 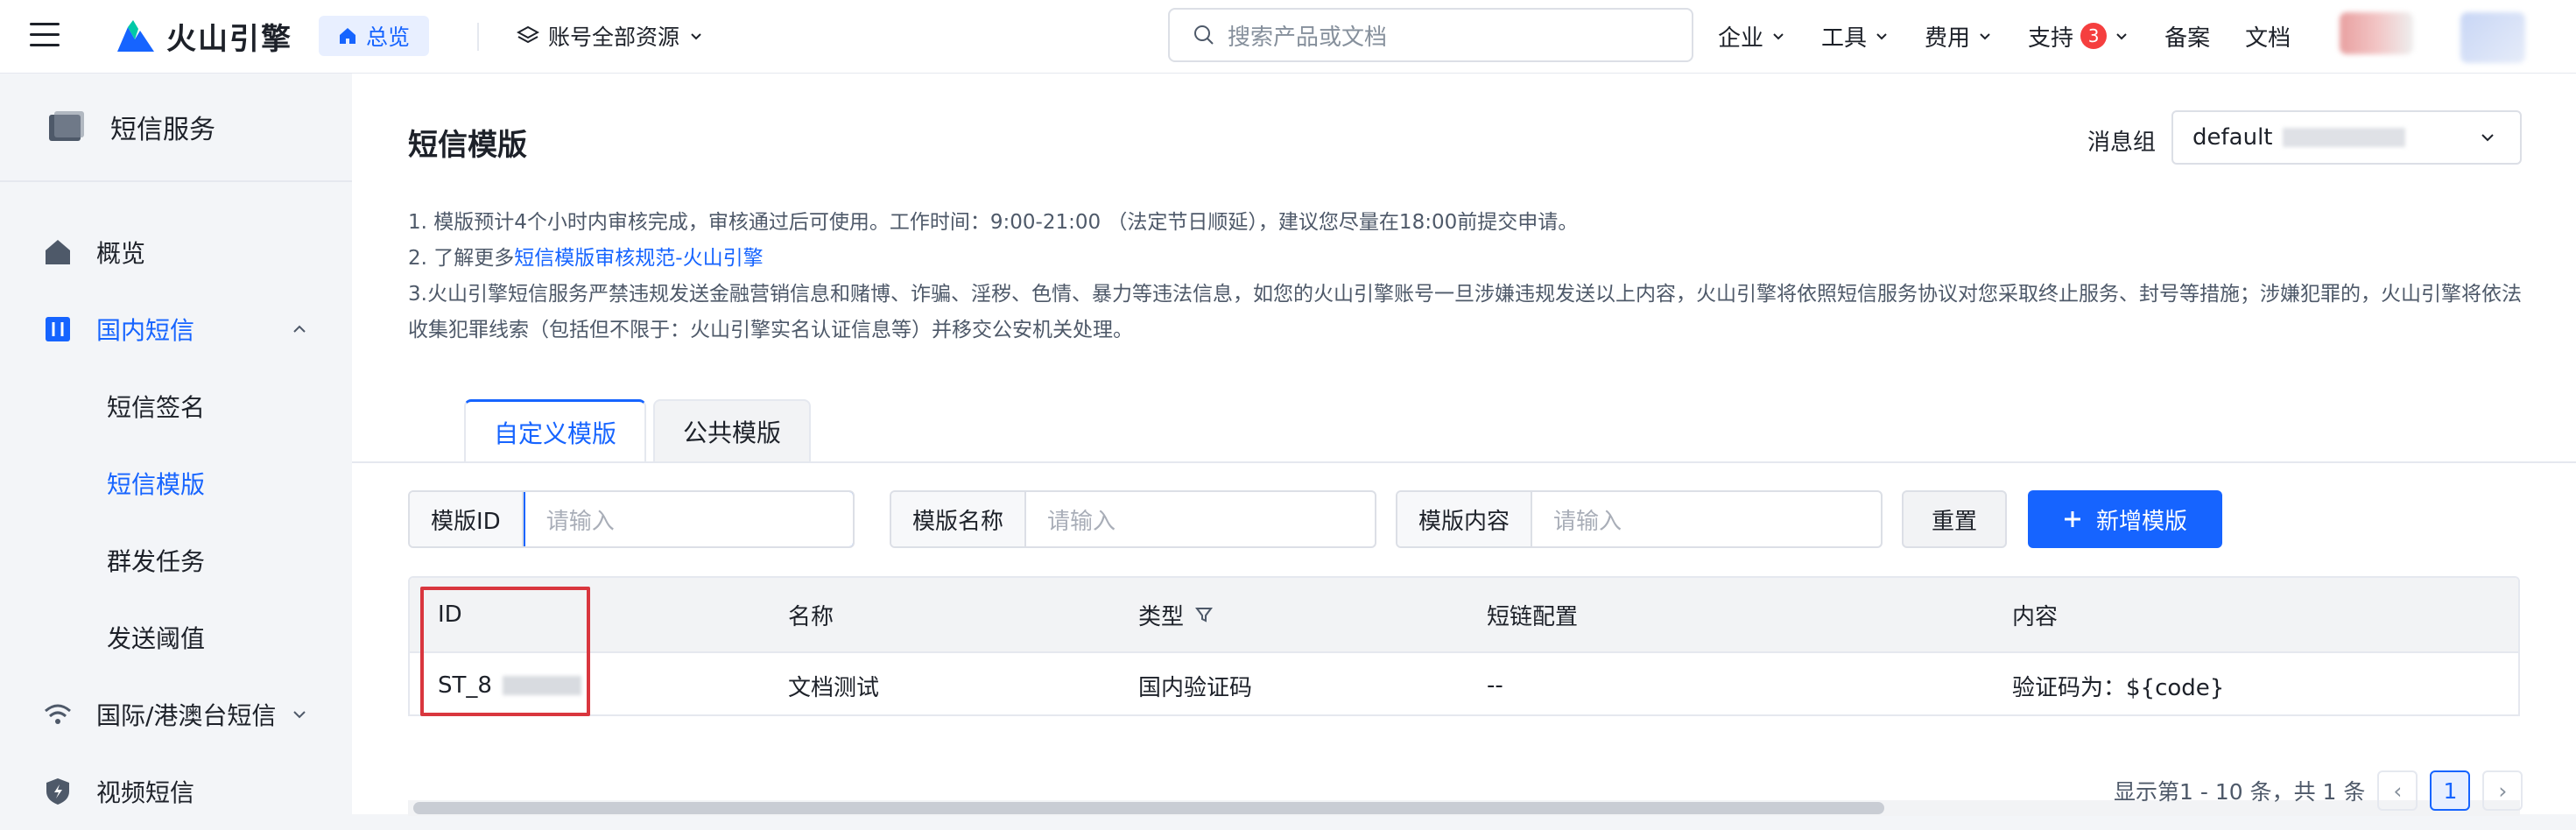 What do you see at coordinates (1148, 808) in the screenshot?
I see `scrollbar-thumb` at bounding box center [1148, 808].